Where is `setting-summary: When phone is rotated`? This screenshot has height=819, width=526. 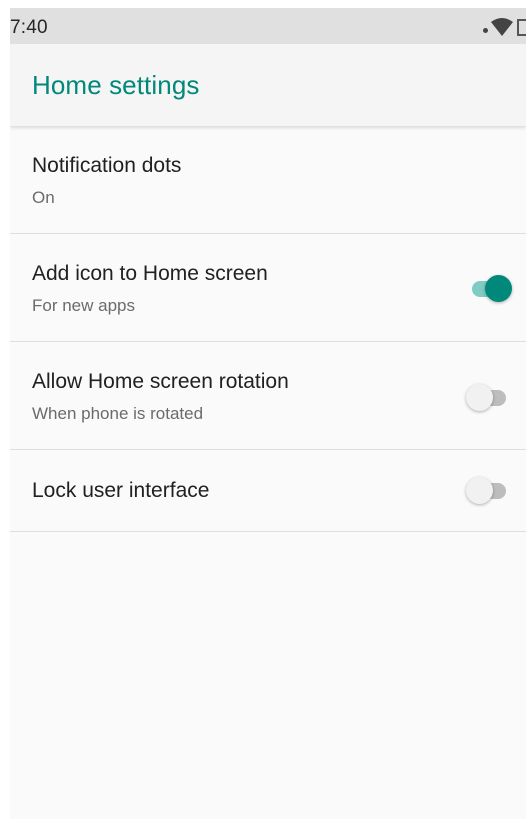 setting-summary: When phone is rotated is located at coordinates (118, 413).